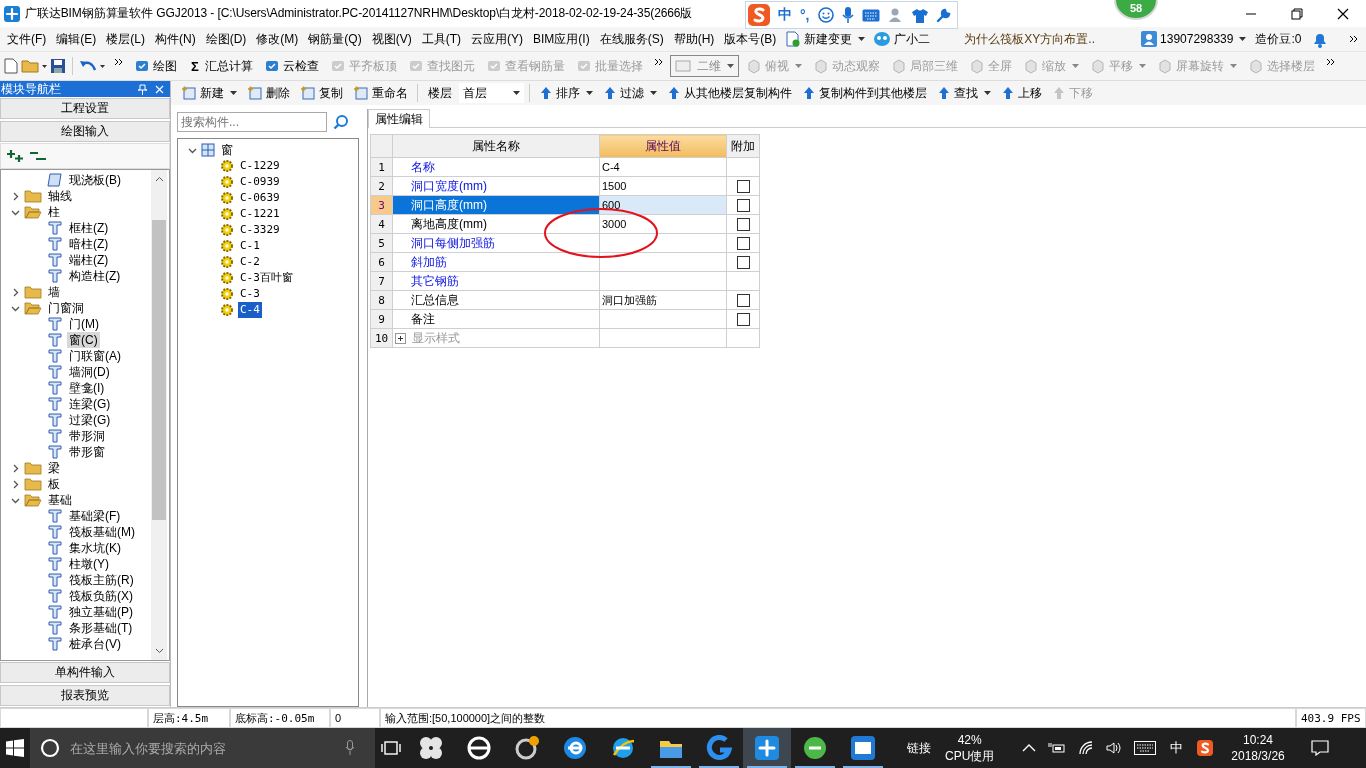  Describe the element at coordinates (87, 452) in the screenshot. I see `tree-item: 带形窗` at that location.